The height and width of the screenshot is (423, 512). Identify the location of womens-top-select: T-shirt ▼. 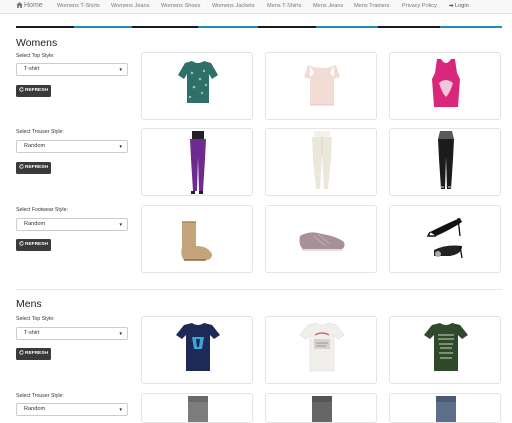
(72, 69).